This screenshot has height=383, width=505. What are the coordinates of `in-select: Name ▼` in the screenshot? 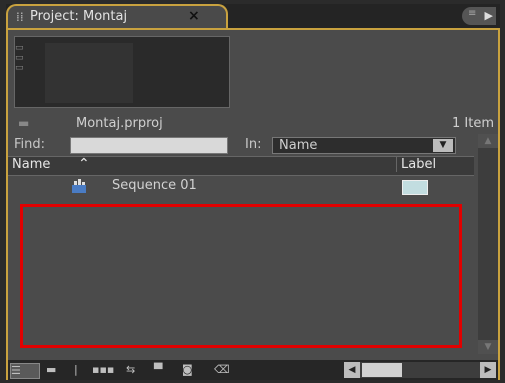 It's located at (364, 145).